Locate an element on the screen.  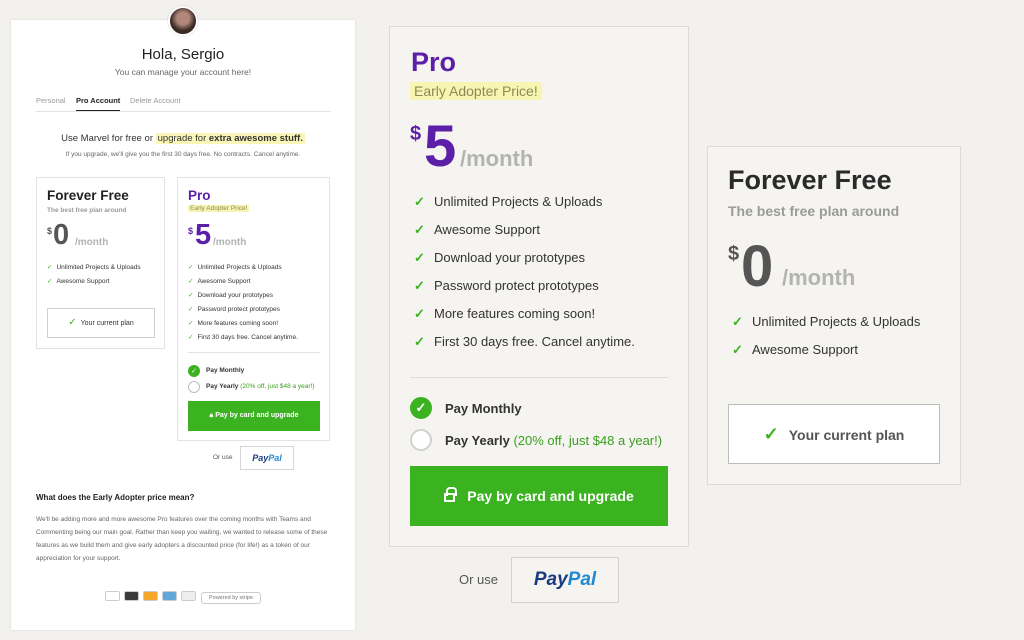
pay-by-card-label: Pay by card and upgrade is located at coordinates (550, 496).